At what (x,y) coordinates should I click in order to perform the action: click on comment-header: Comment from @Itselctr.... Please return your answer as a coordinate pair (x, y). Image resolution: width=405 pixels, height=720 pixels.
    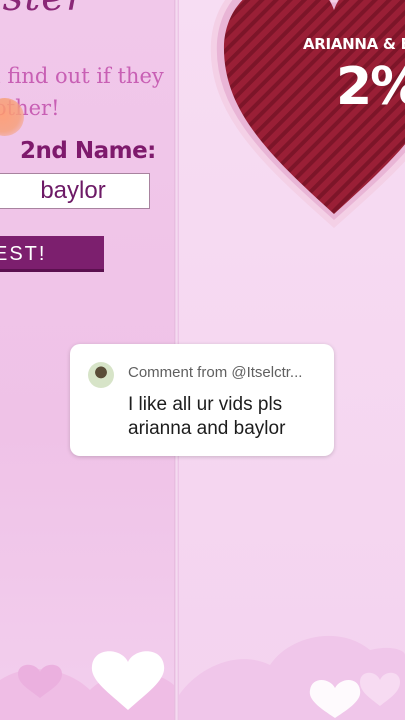
    Looking at the image, I should click on (215, 372).